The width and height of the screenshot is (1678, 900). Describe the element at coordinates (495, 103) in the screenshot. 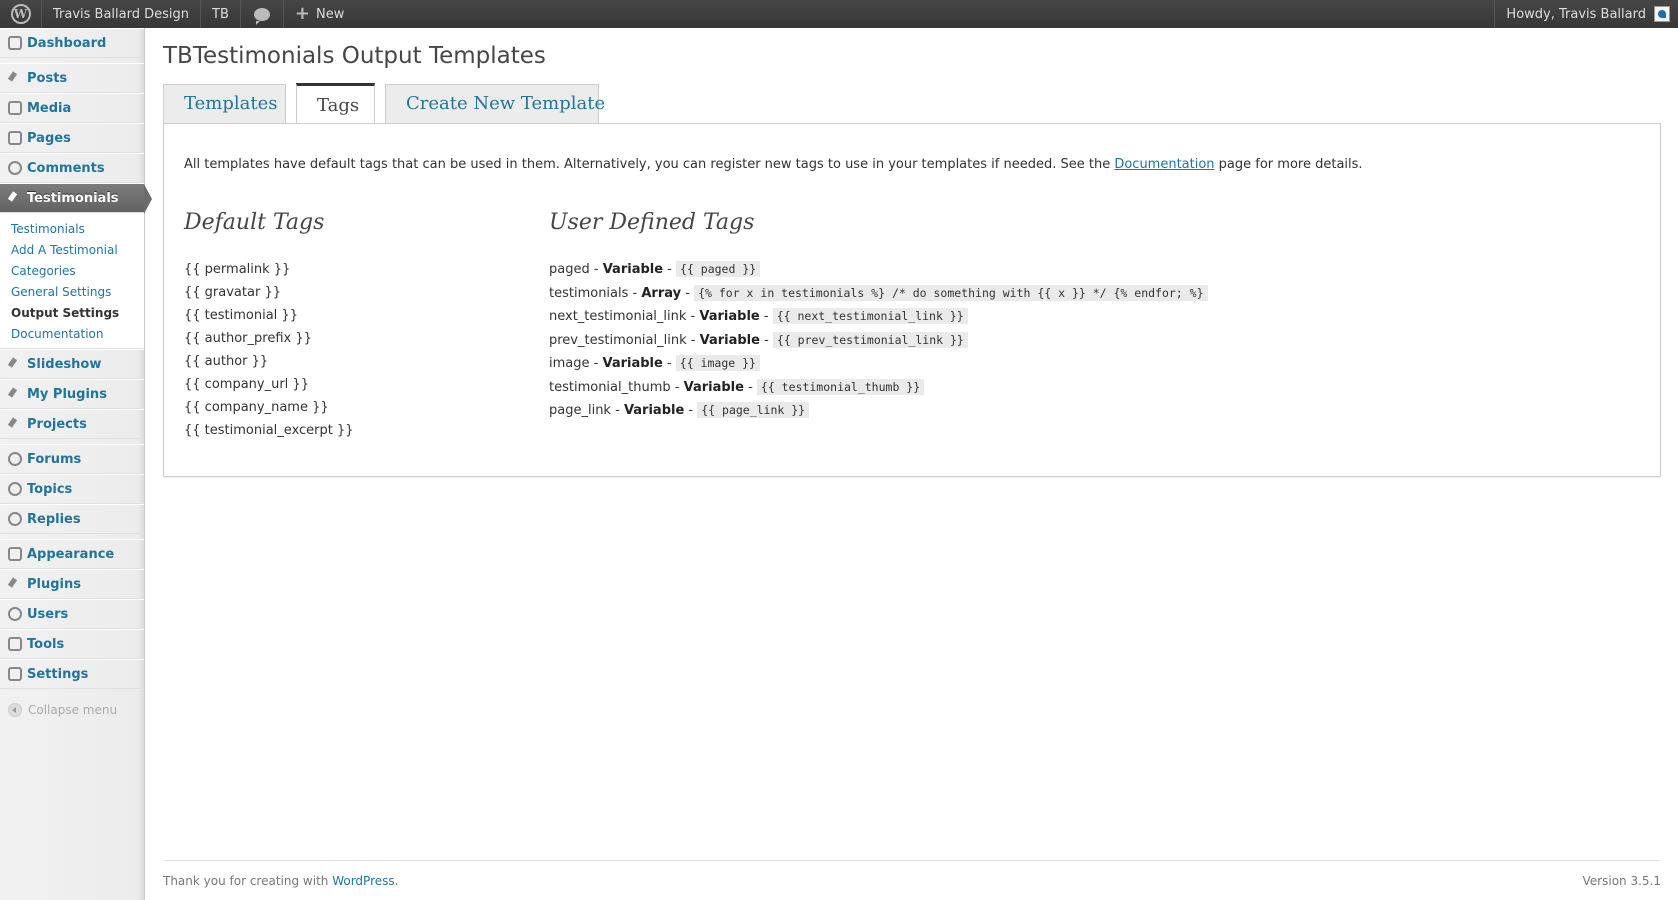

I see `tab-create-new-template: Create New Template` at that location.